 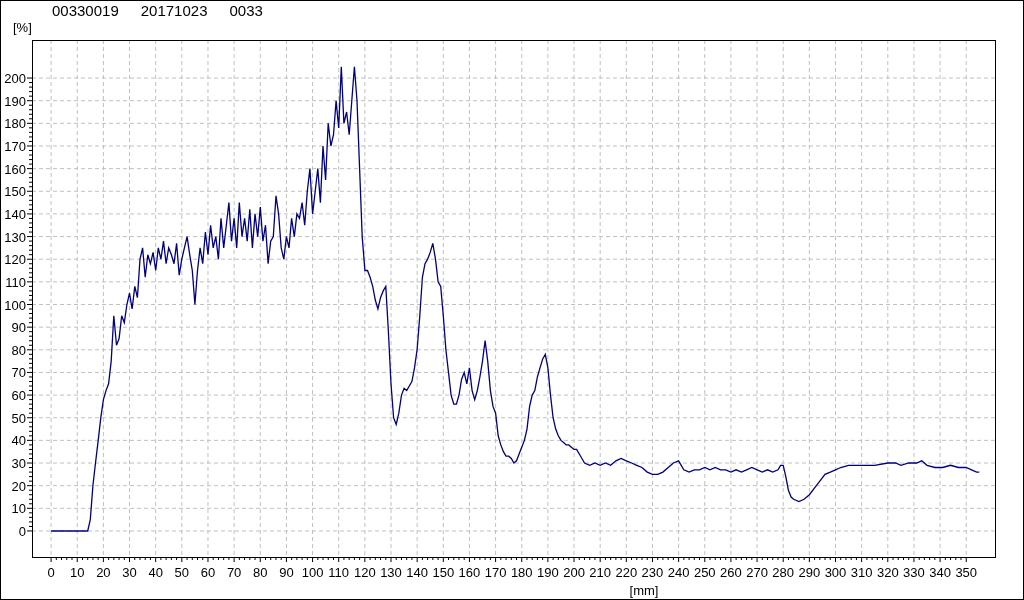 I want to click on x-tick-label: 120, so click(x=365, y=572).